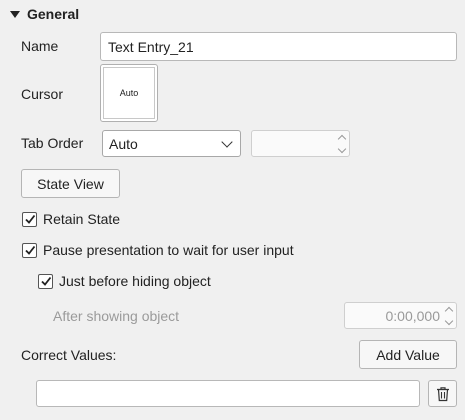 The width and height of the screenshot is (465, 420). I want to click on name-label: Name, so click(40, 46).